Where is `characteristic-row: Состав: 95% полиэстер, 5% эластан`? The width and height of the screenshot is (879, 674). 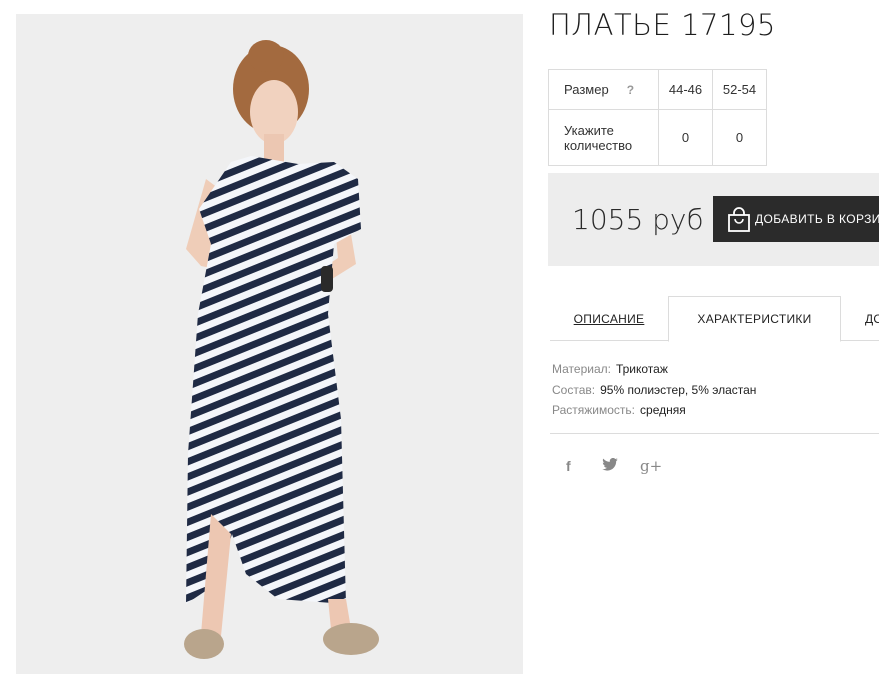 characteristic-row: Состав: 95% полиэстер, 5% эластан is located at coordinates (654, 390).